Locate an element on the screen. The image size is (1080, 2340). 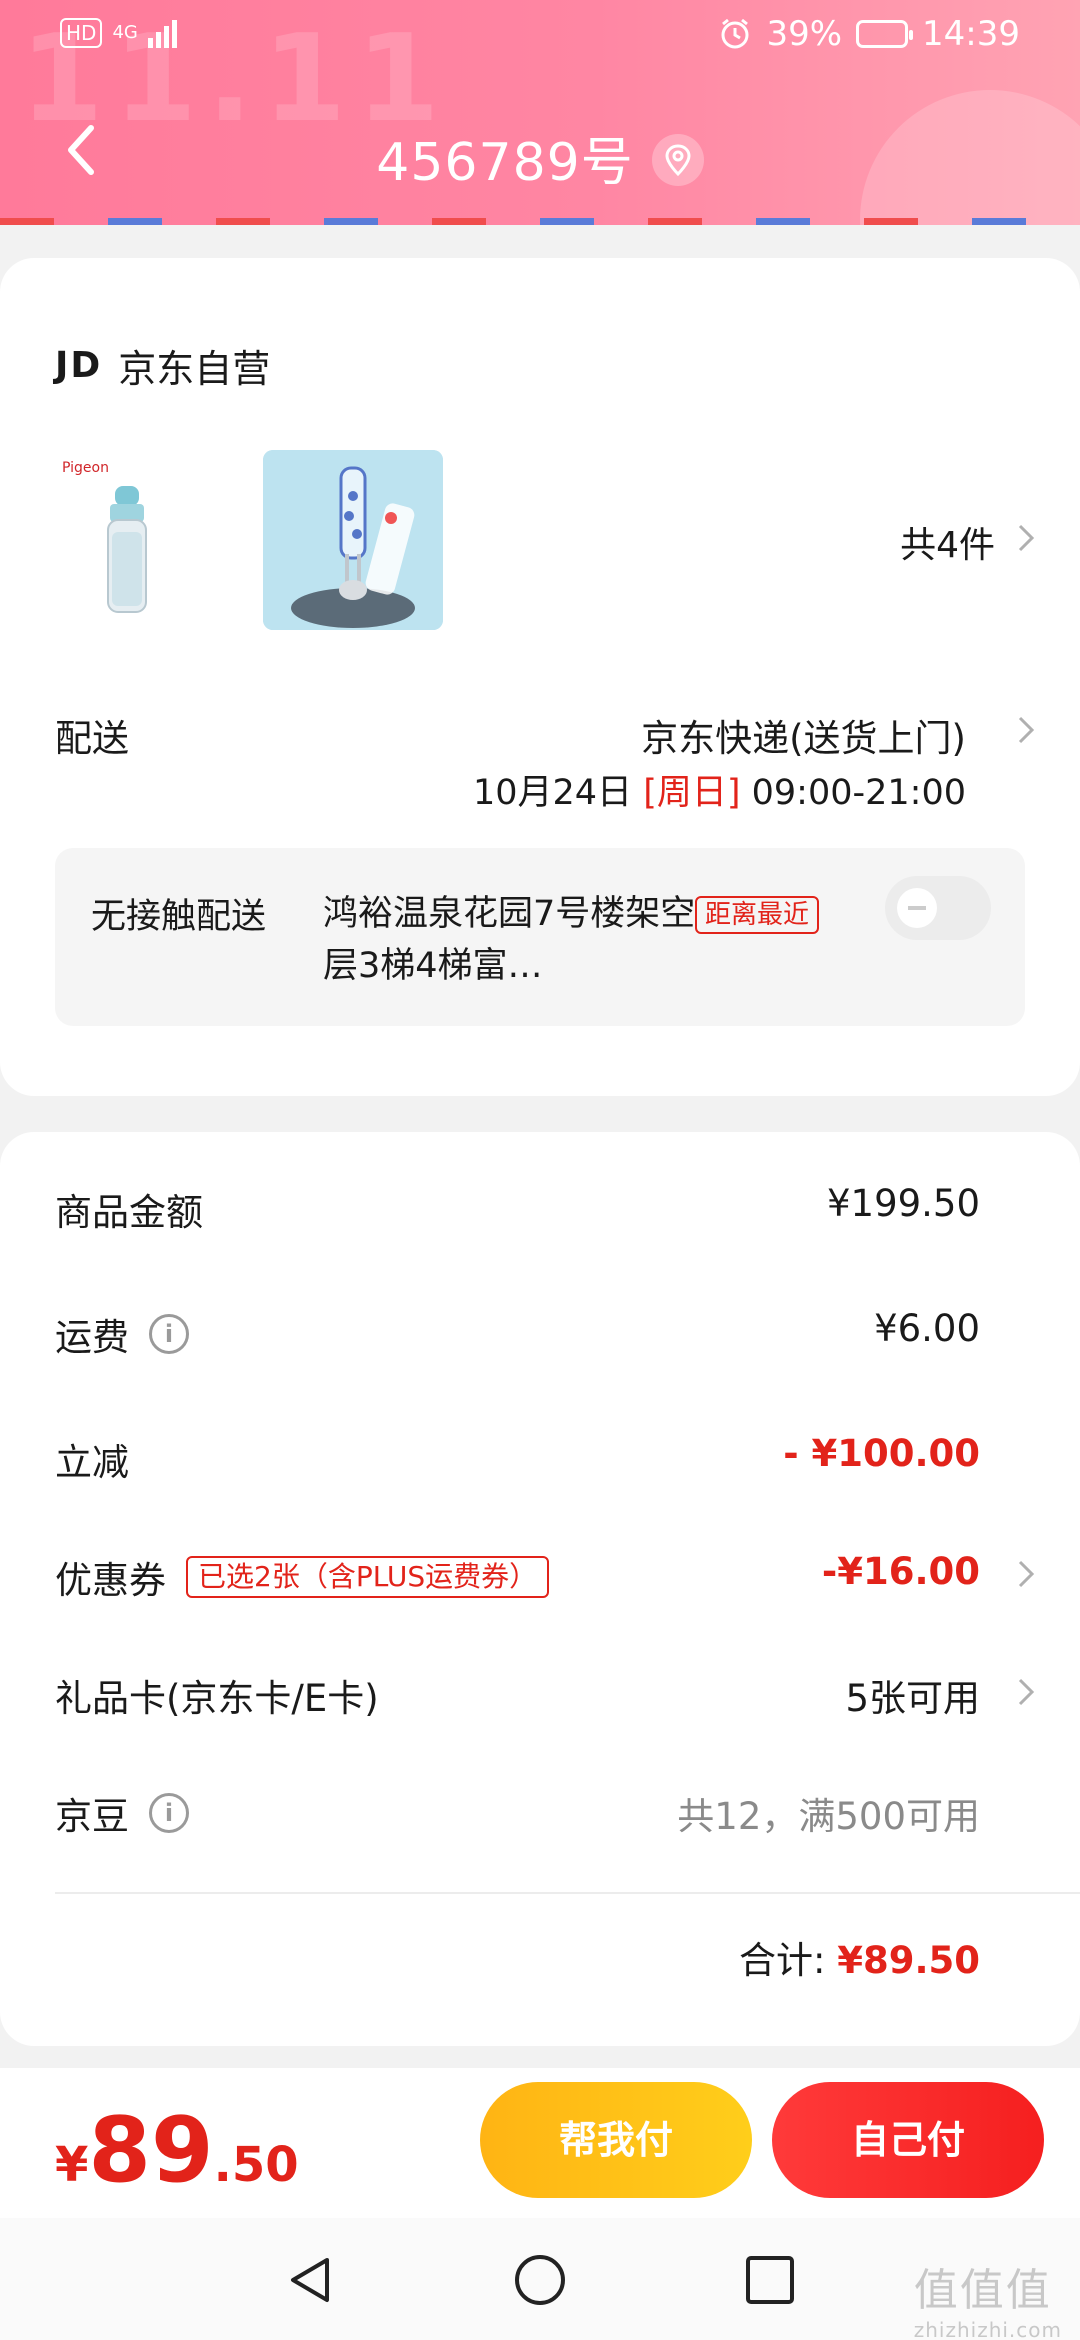
help-me-pay-button: 帮我付 is located at coordinates (616, 2140).